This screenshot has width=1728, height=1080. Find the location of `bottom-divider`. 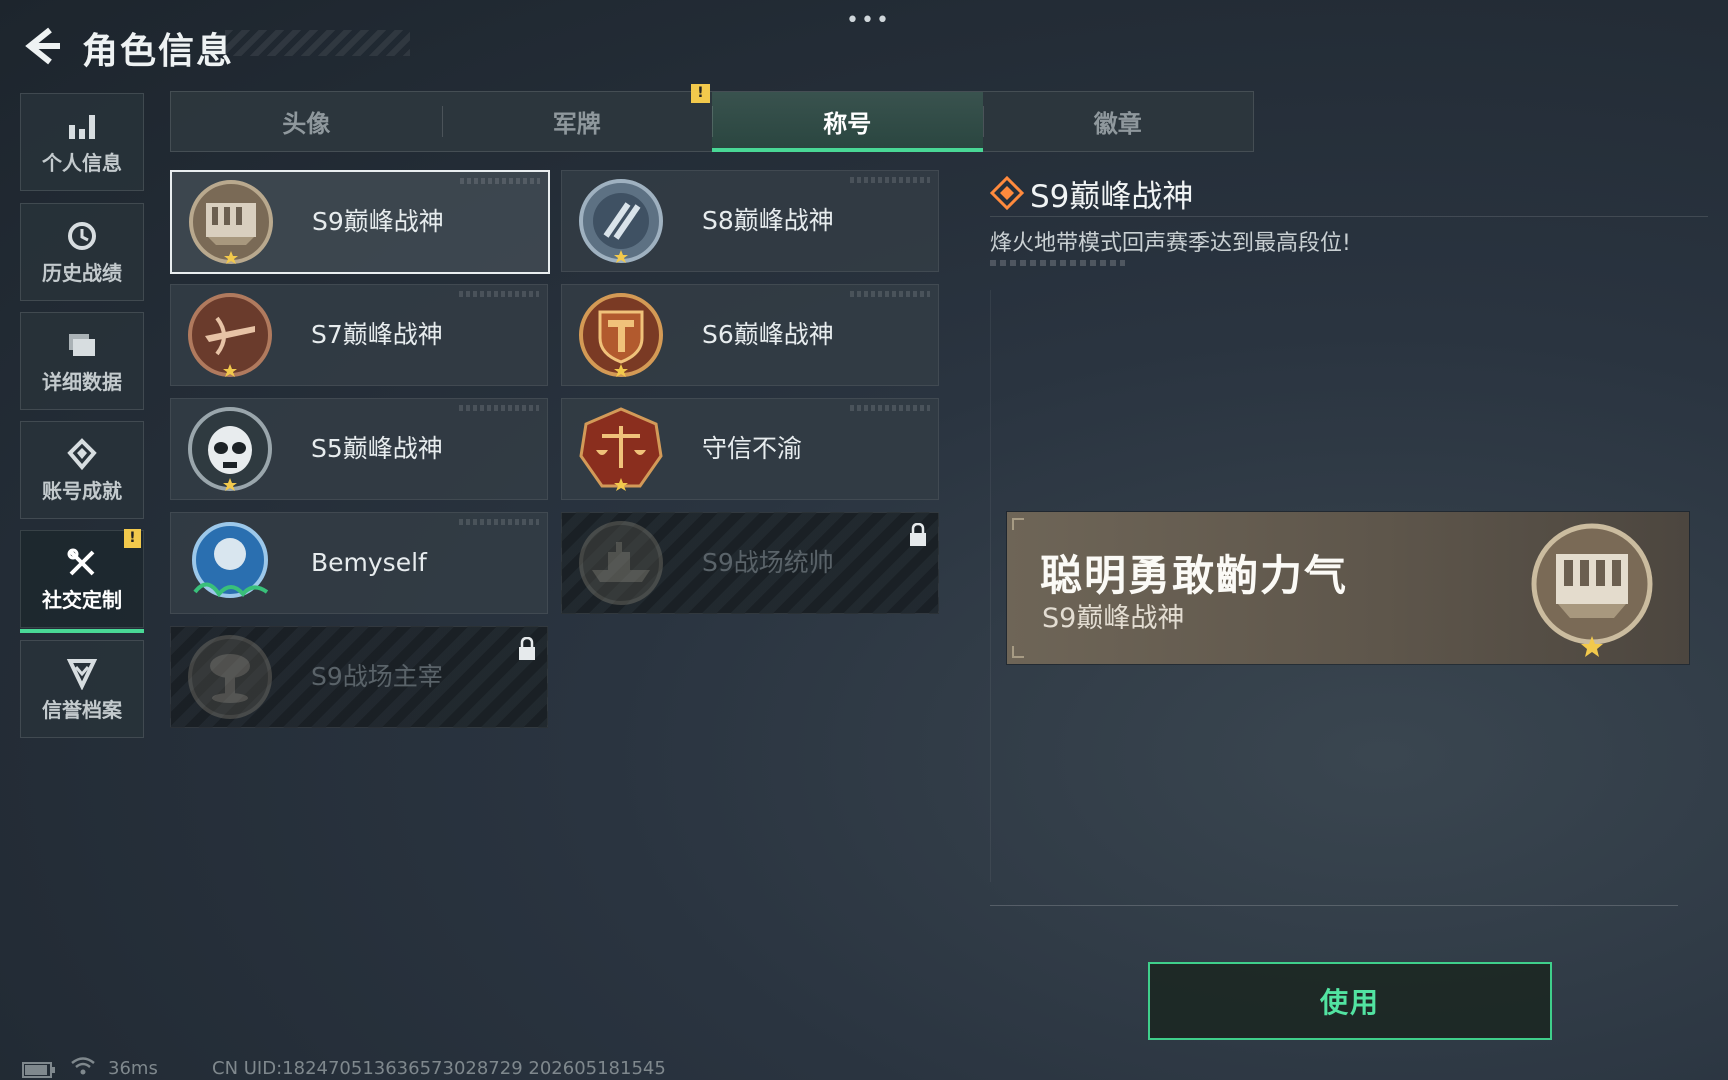

bottom-divider is located at coordinates (1334, 905).